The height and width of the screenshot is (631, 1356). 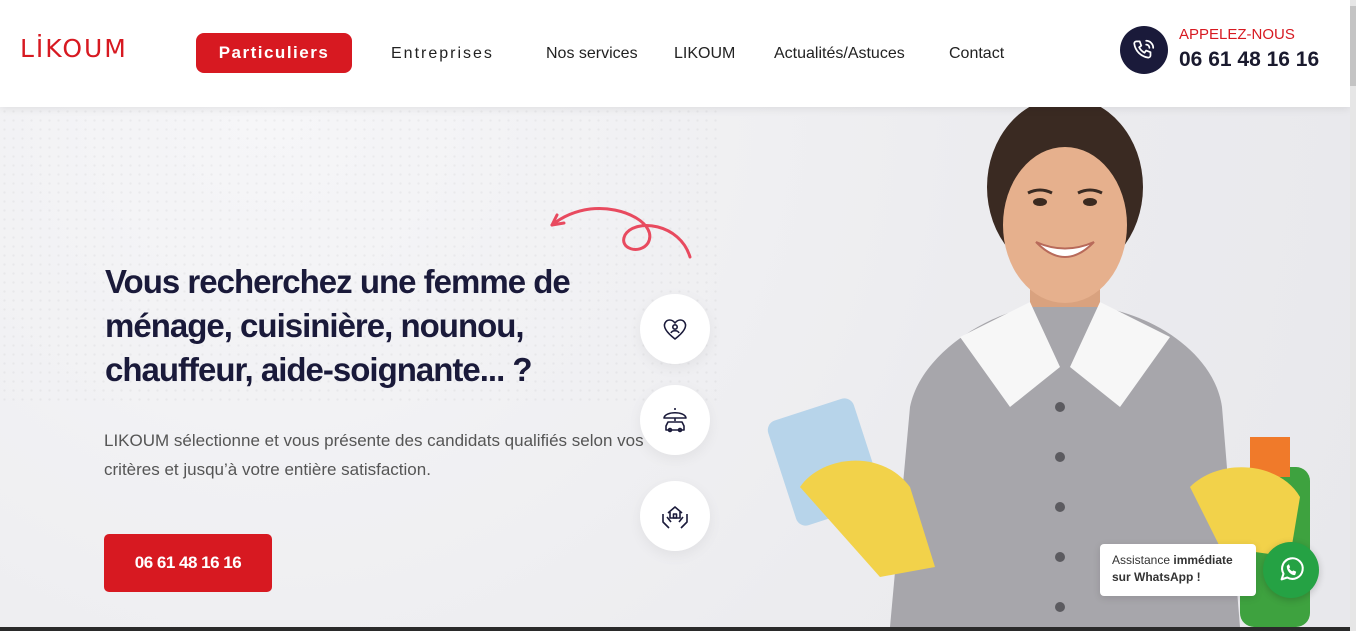 What do you see at coordinates (1178, 570) in the screenshot?
I see `whatsapp-bubble: Assistance immédiate sur WhatsApp !` at bounding box center [1178, 570].